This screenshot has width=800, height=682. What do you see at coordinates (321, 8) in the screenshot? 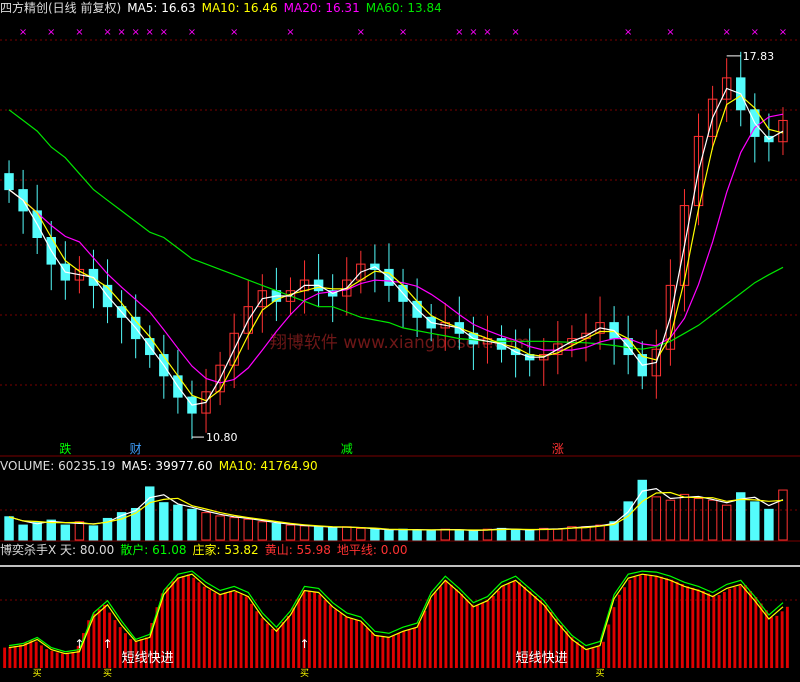
I see `ma20-label: MA20: 16.31` at bounding box center [321, 8].